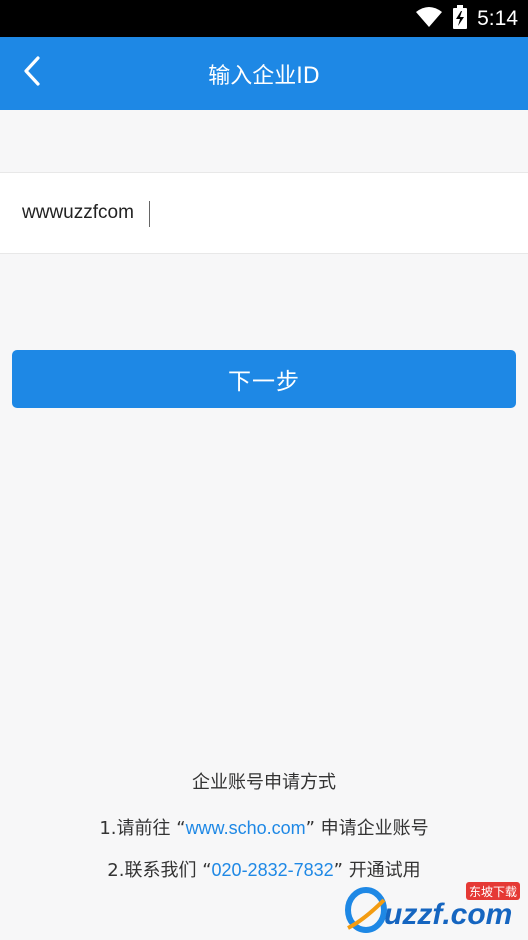  I want to click on company-id-input, so click(267, 213).